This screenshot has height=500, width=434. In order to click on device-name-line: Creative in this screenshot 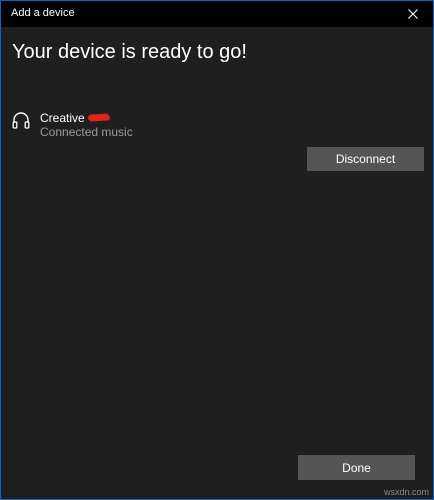, I will do `click(75, 117)`.